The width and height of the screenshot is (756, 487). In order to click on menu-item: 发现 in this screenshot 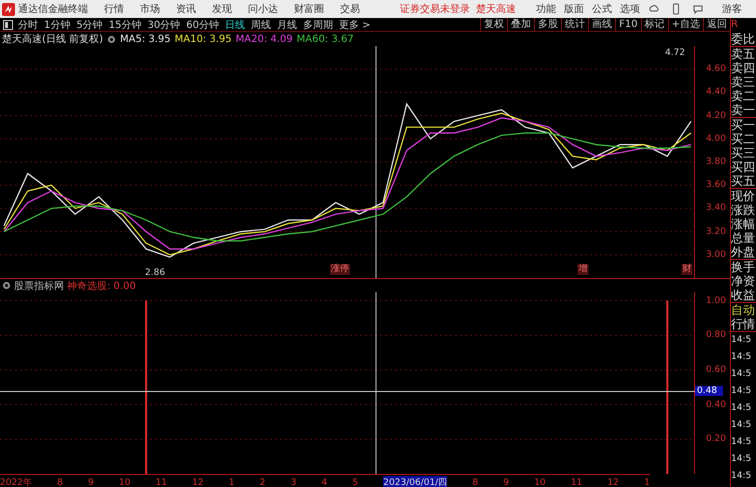, I will do `click(222, 9)`.